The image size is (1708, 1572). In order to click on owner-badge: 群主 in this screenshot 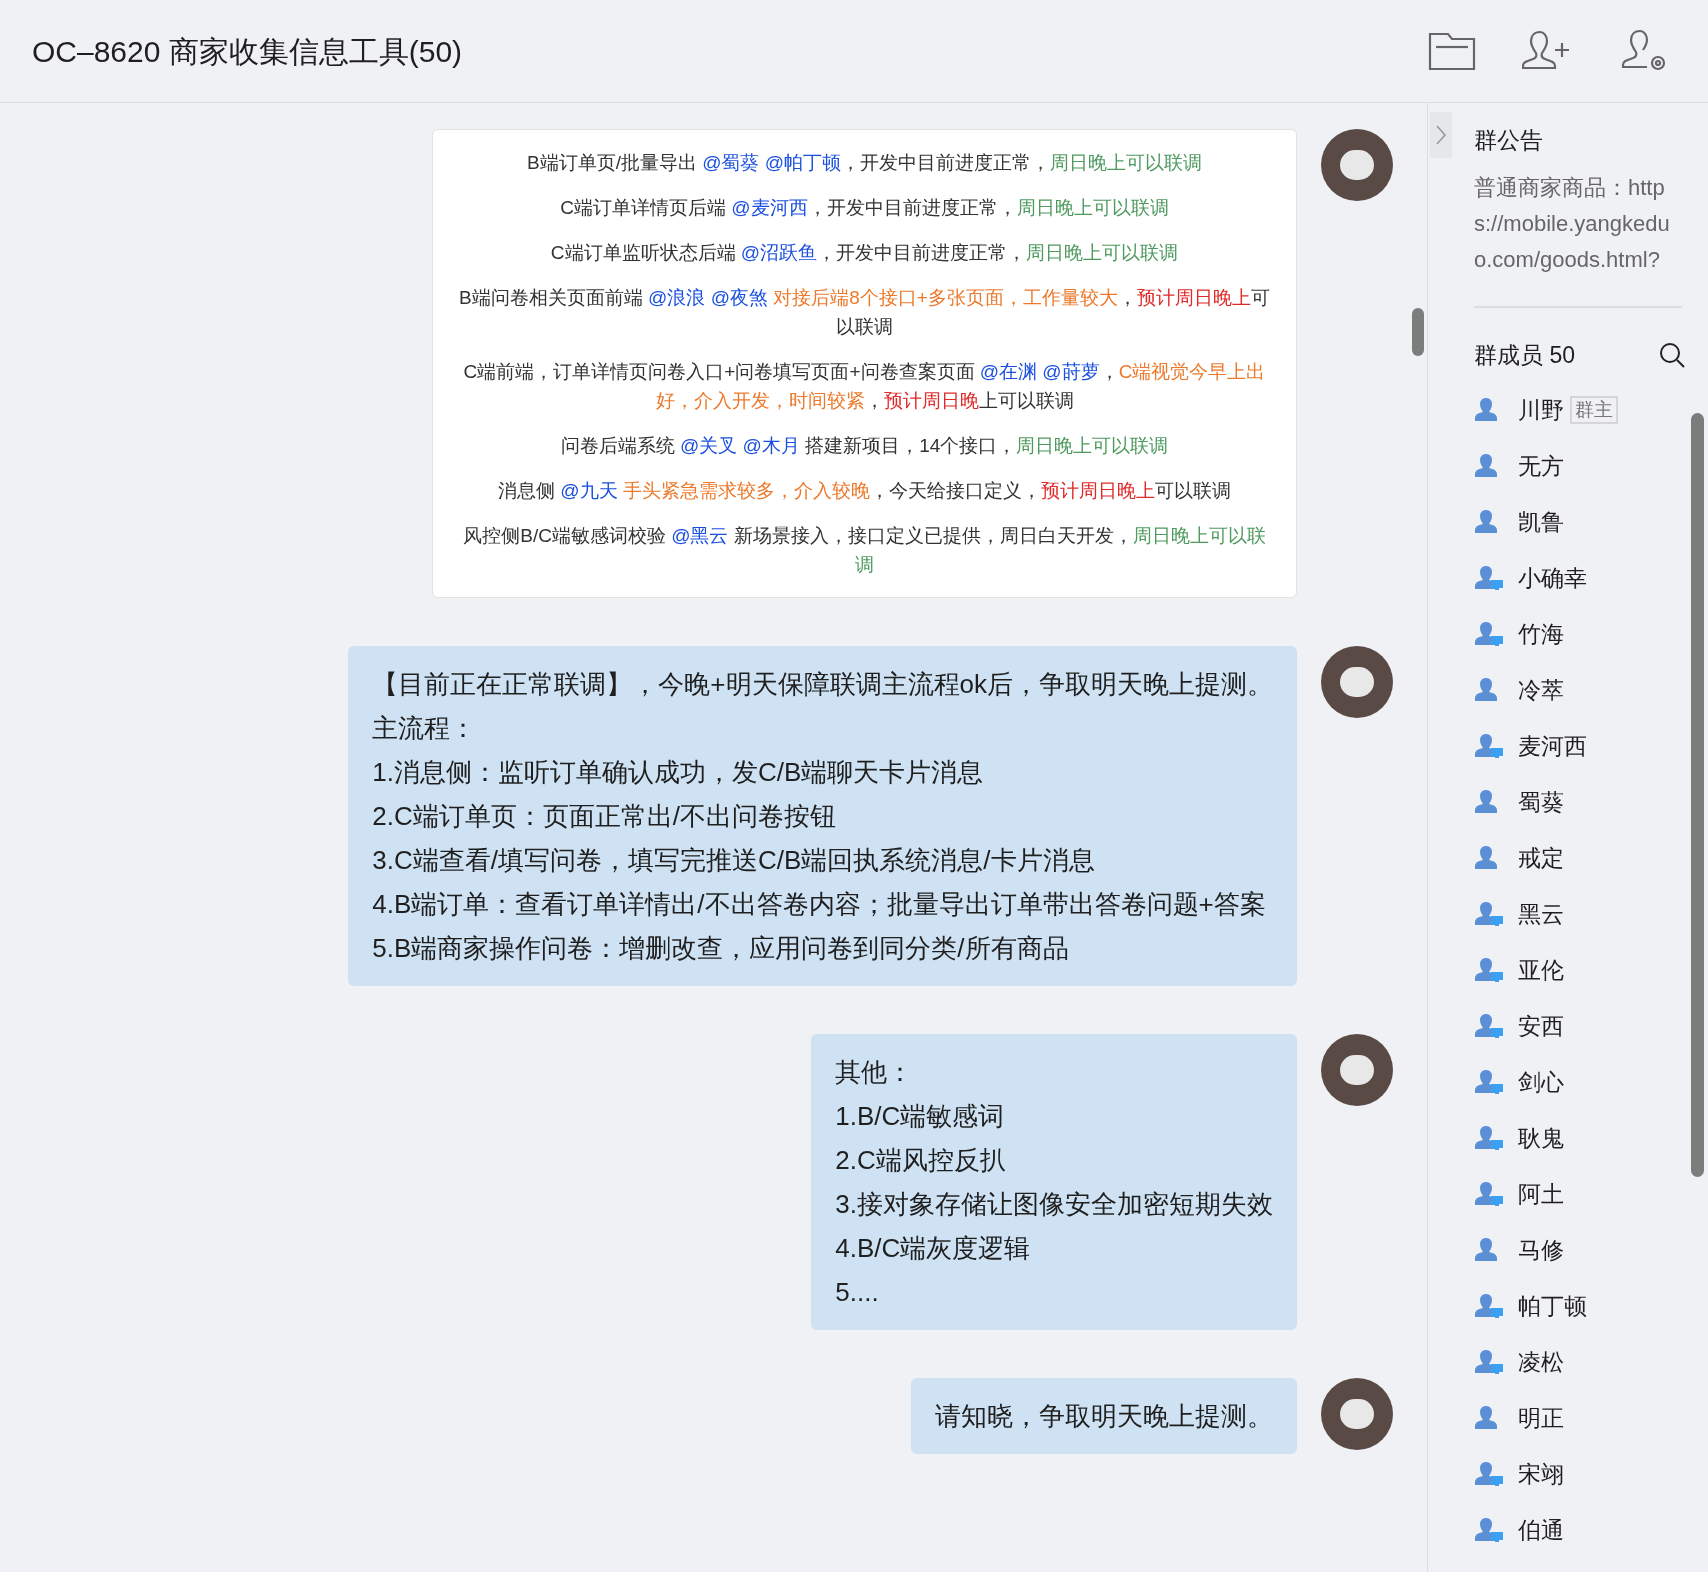, I will do `click(1594, 410)`.